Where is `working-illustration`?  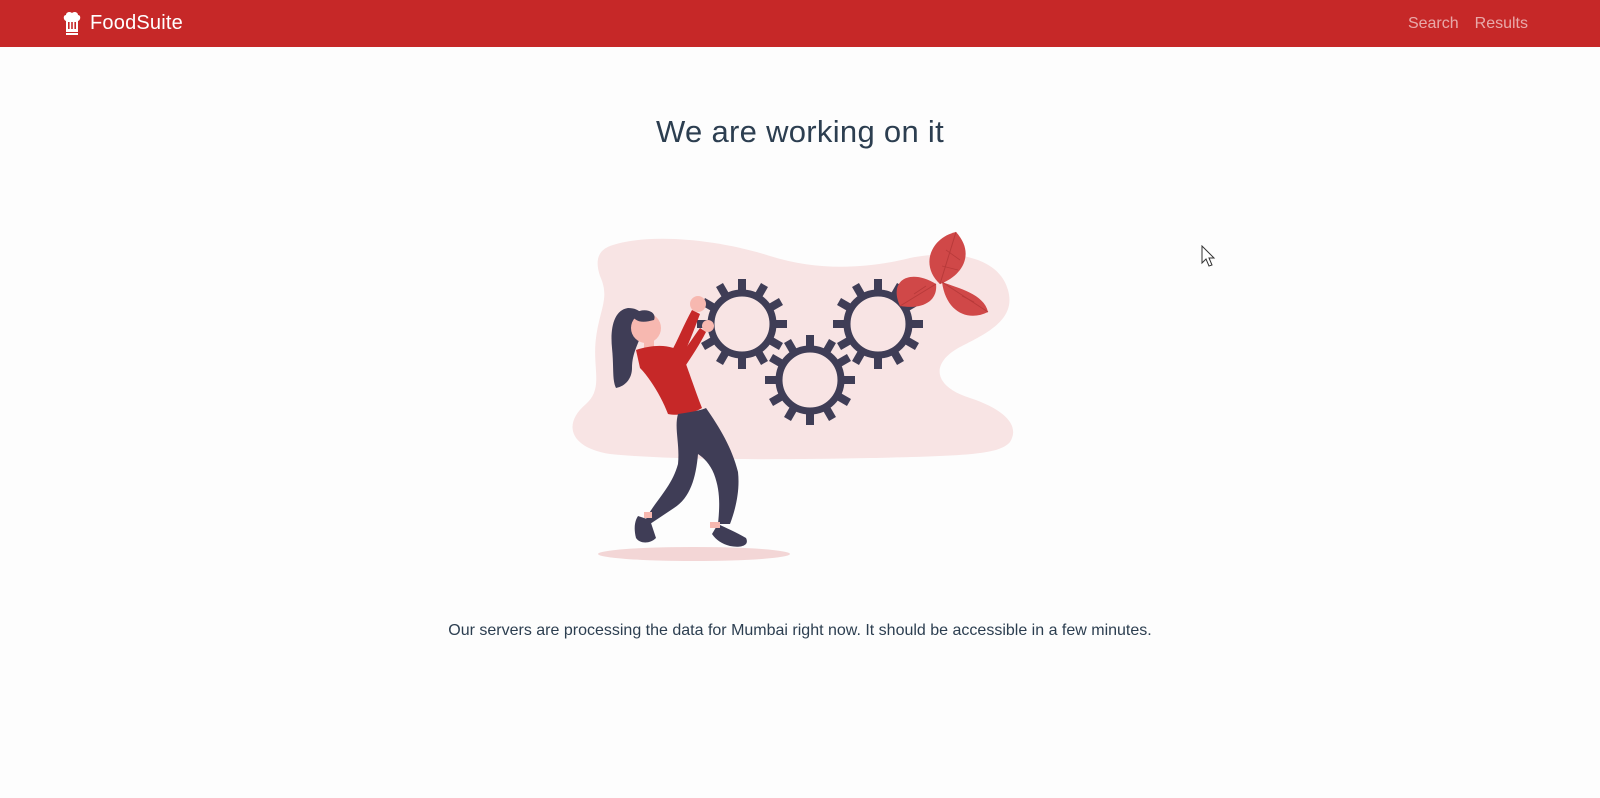
working-illustration is located at coordinates (793, 396).